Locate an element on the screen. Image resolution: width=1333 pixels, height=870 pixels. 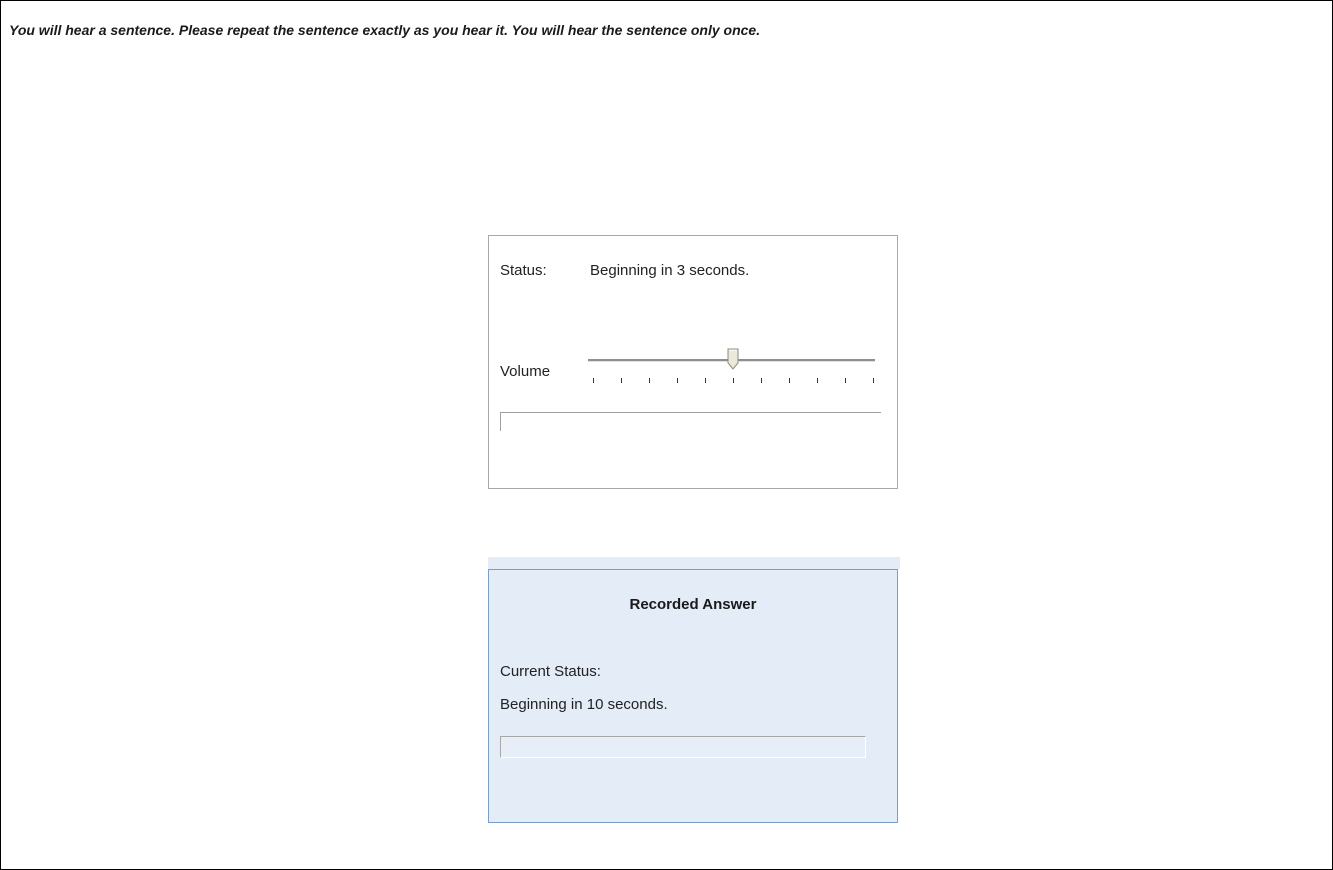
recorder-status-text: Beginning in 10 seconds. is located at coordinates (584, 704).